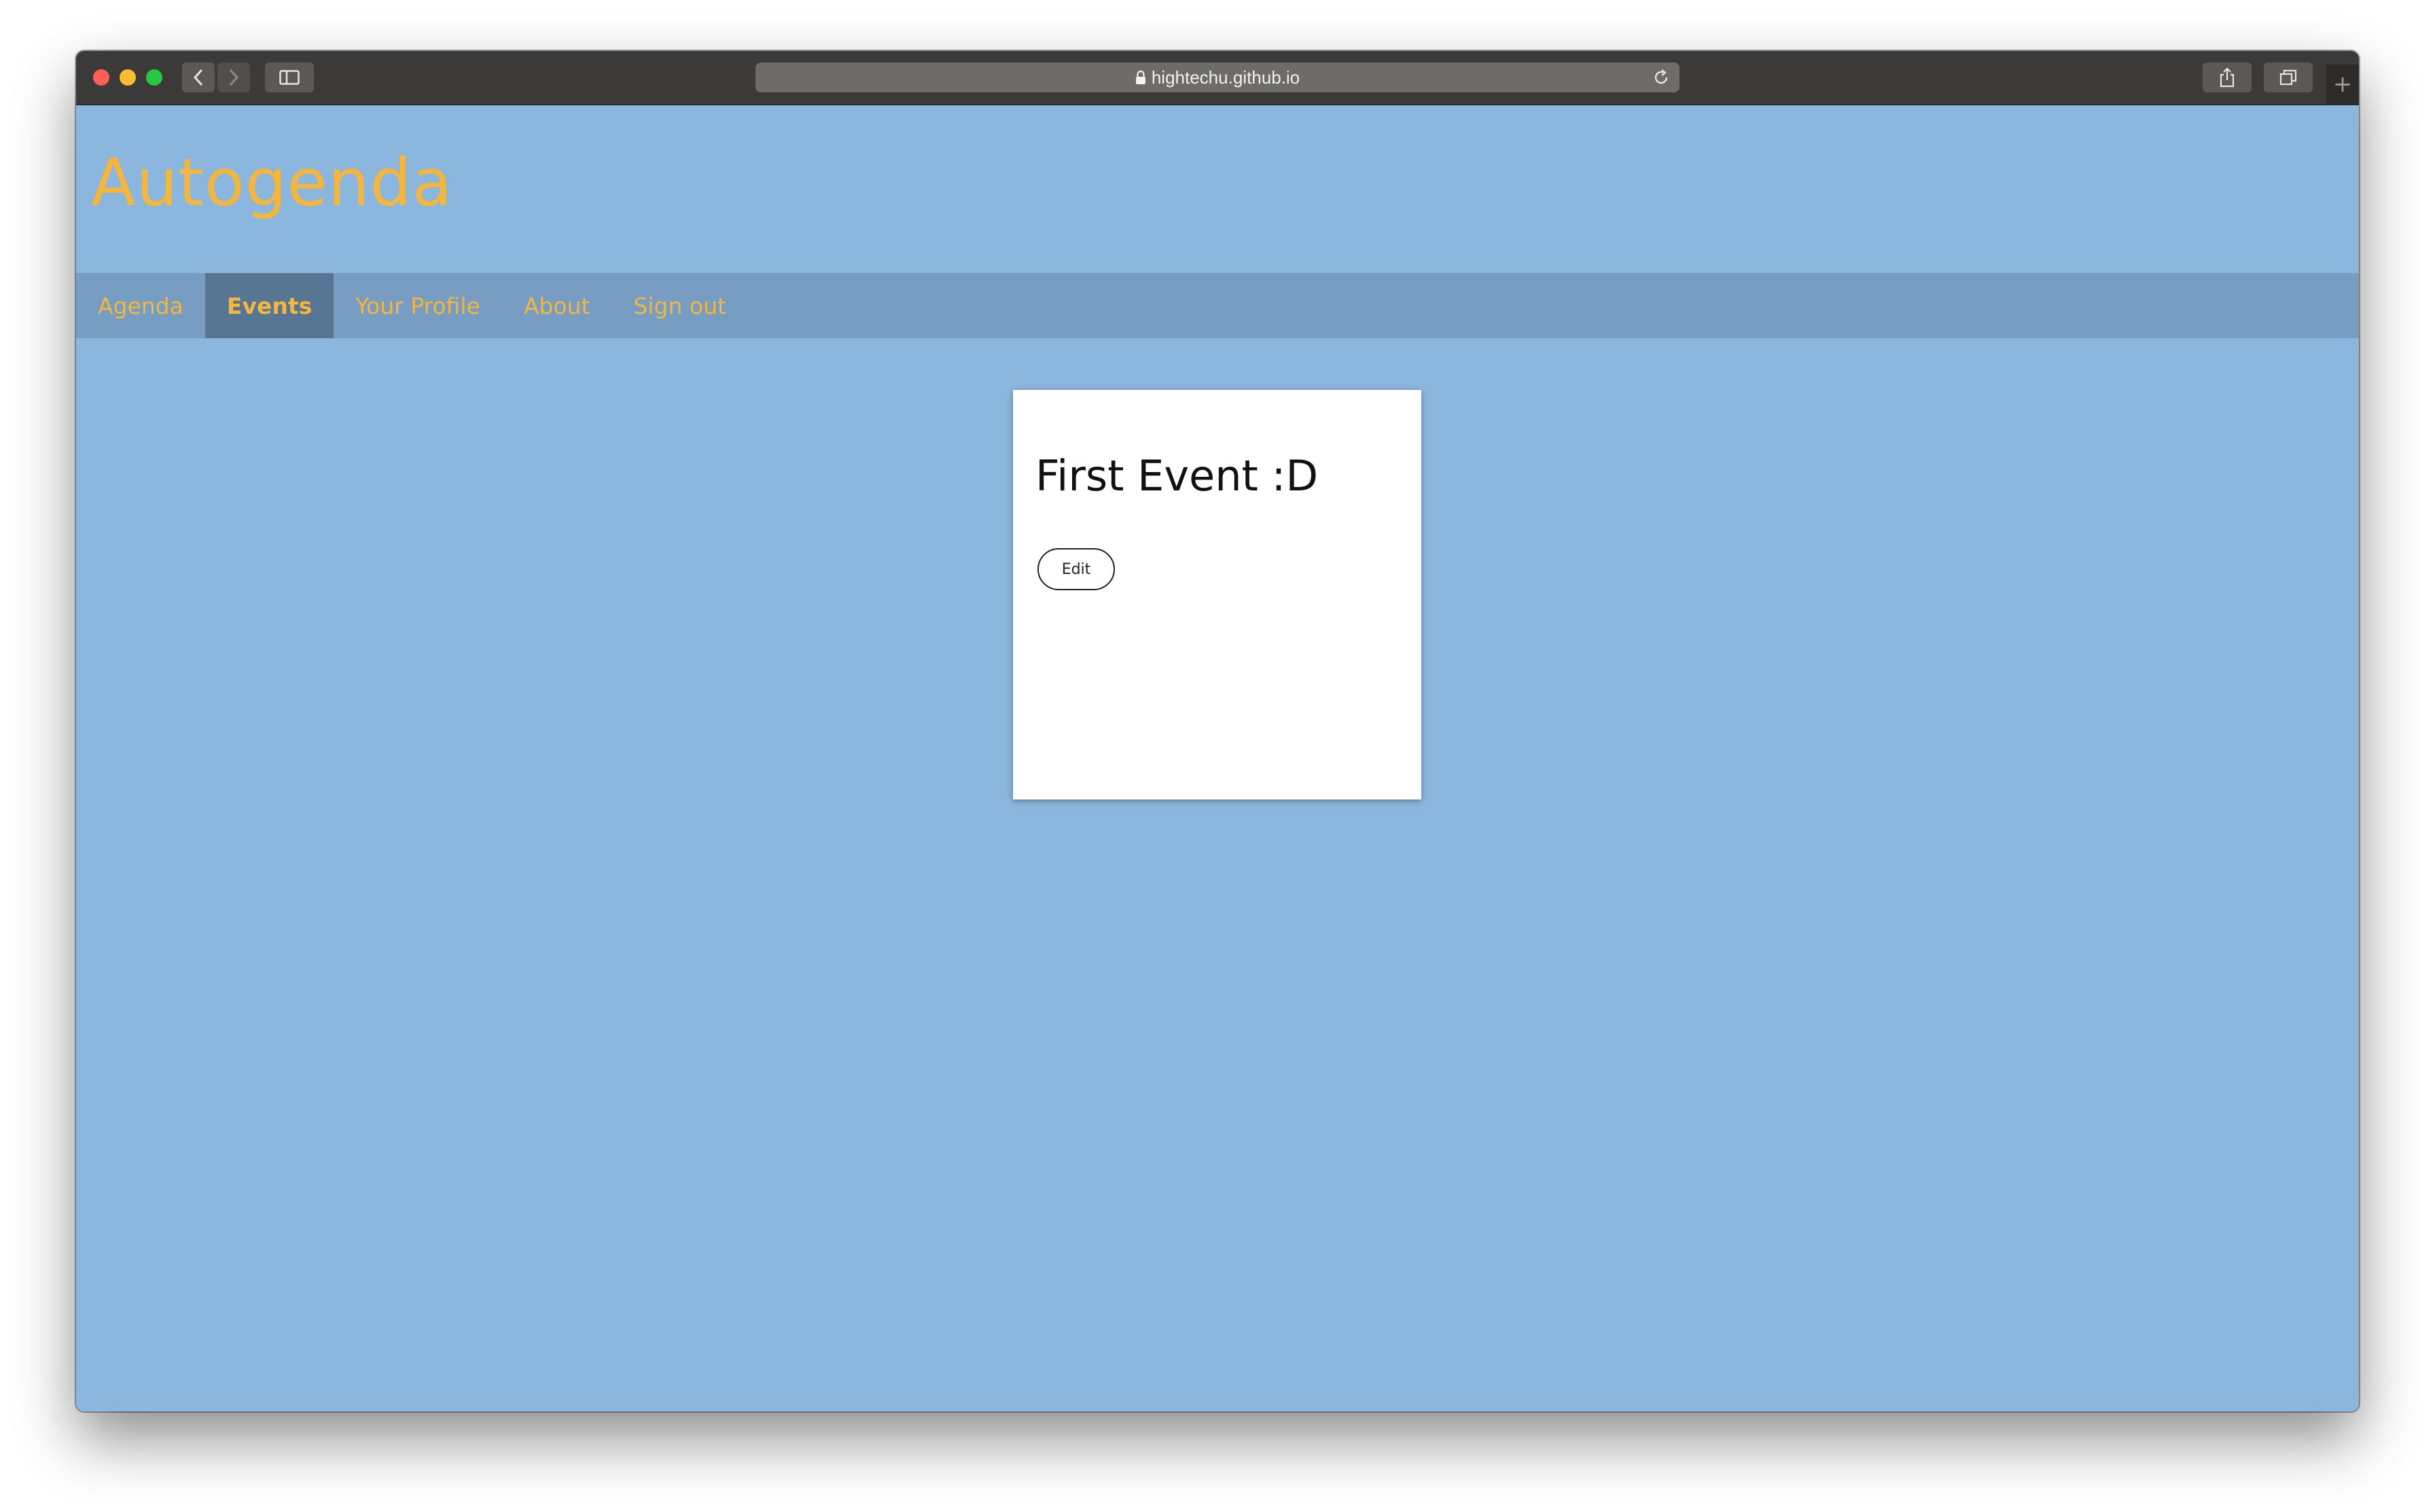 The image size is (2435, 1512). I want to click on sidebar-toggle-button, so click(289, 77).